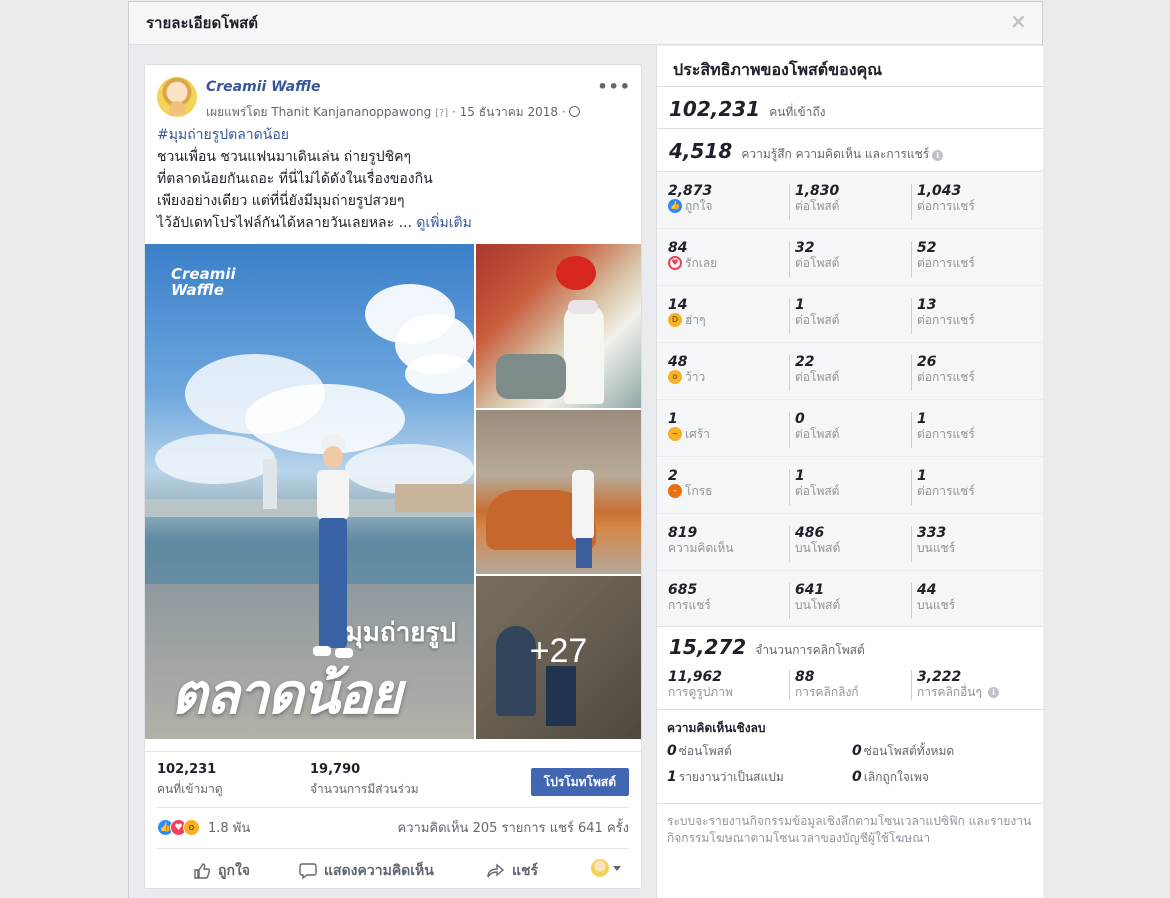 This screenshot has height=898, width=1170. I want to click on share-button: แชร์, so click(512, 871).